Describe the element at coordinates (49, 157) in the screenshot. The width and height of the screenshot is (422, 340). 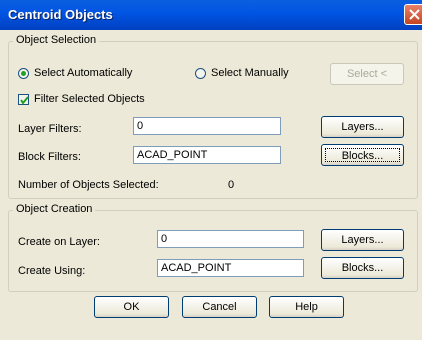
I see `block-filters-label: Block Filters:` at that location.